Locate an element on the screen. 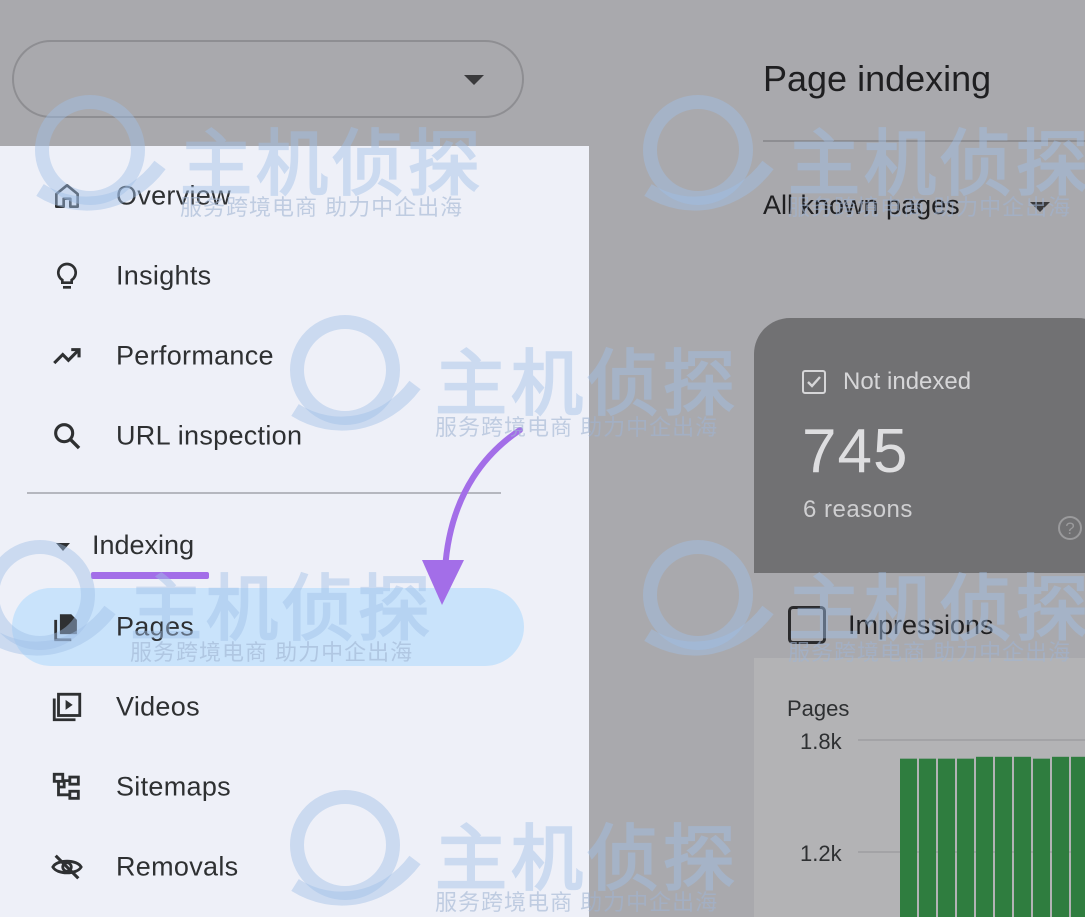 This screenshot has width=1085, height=917. sidebar-item-label: Videos is located at coordinates (158, 706).